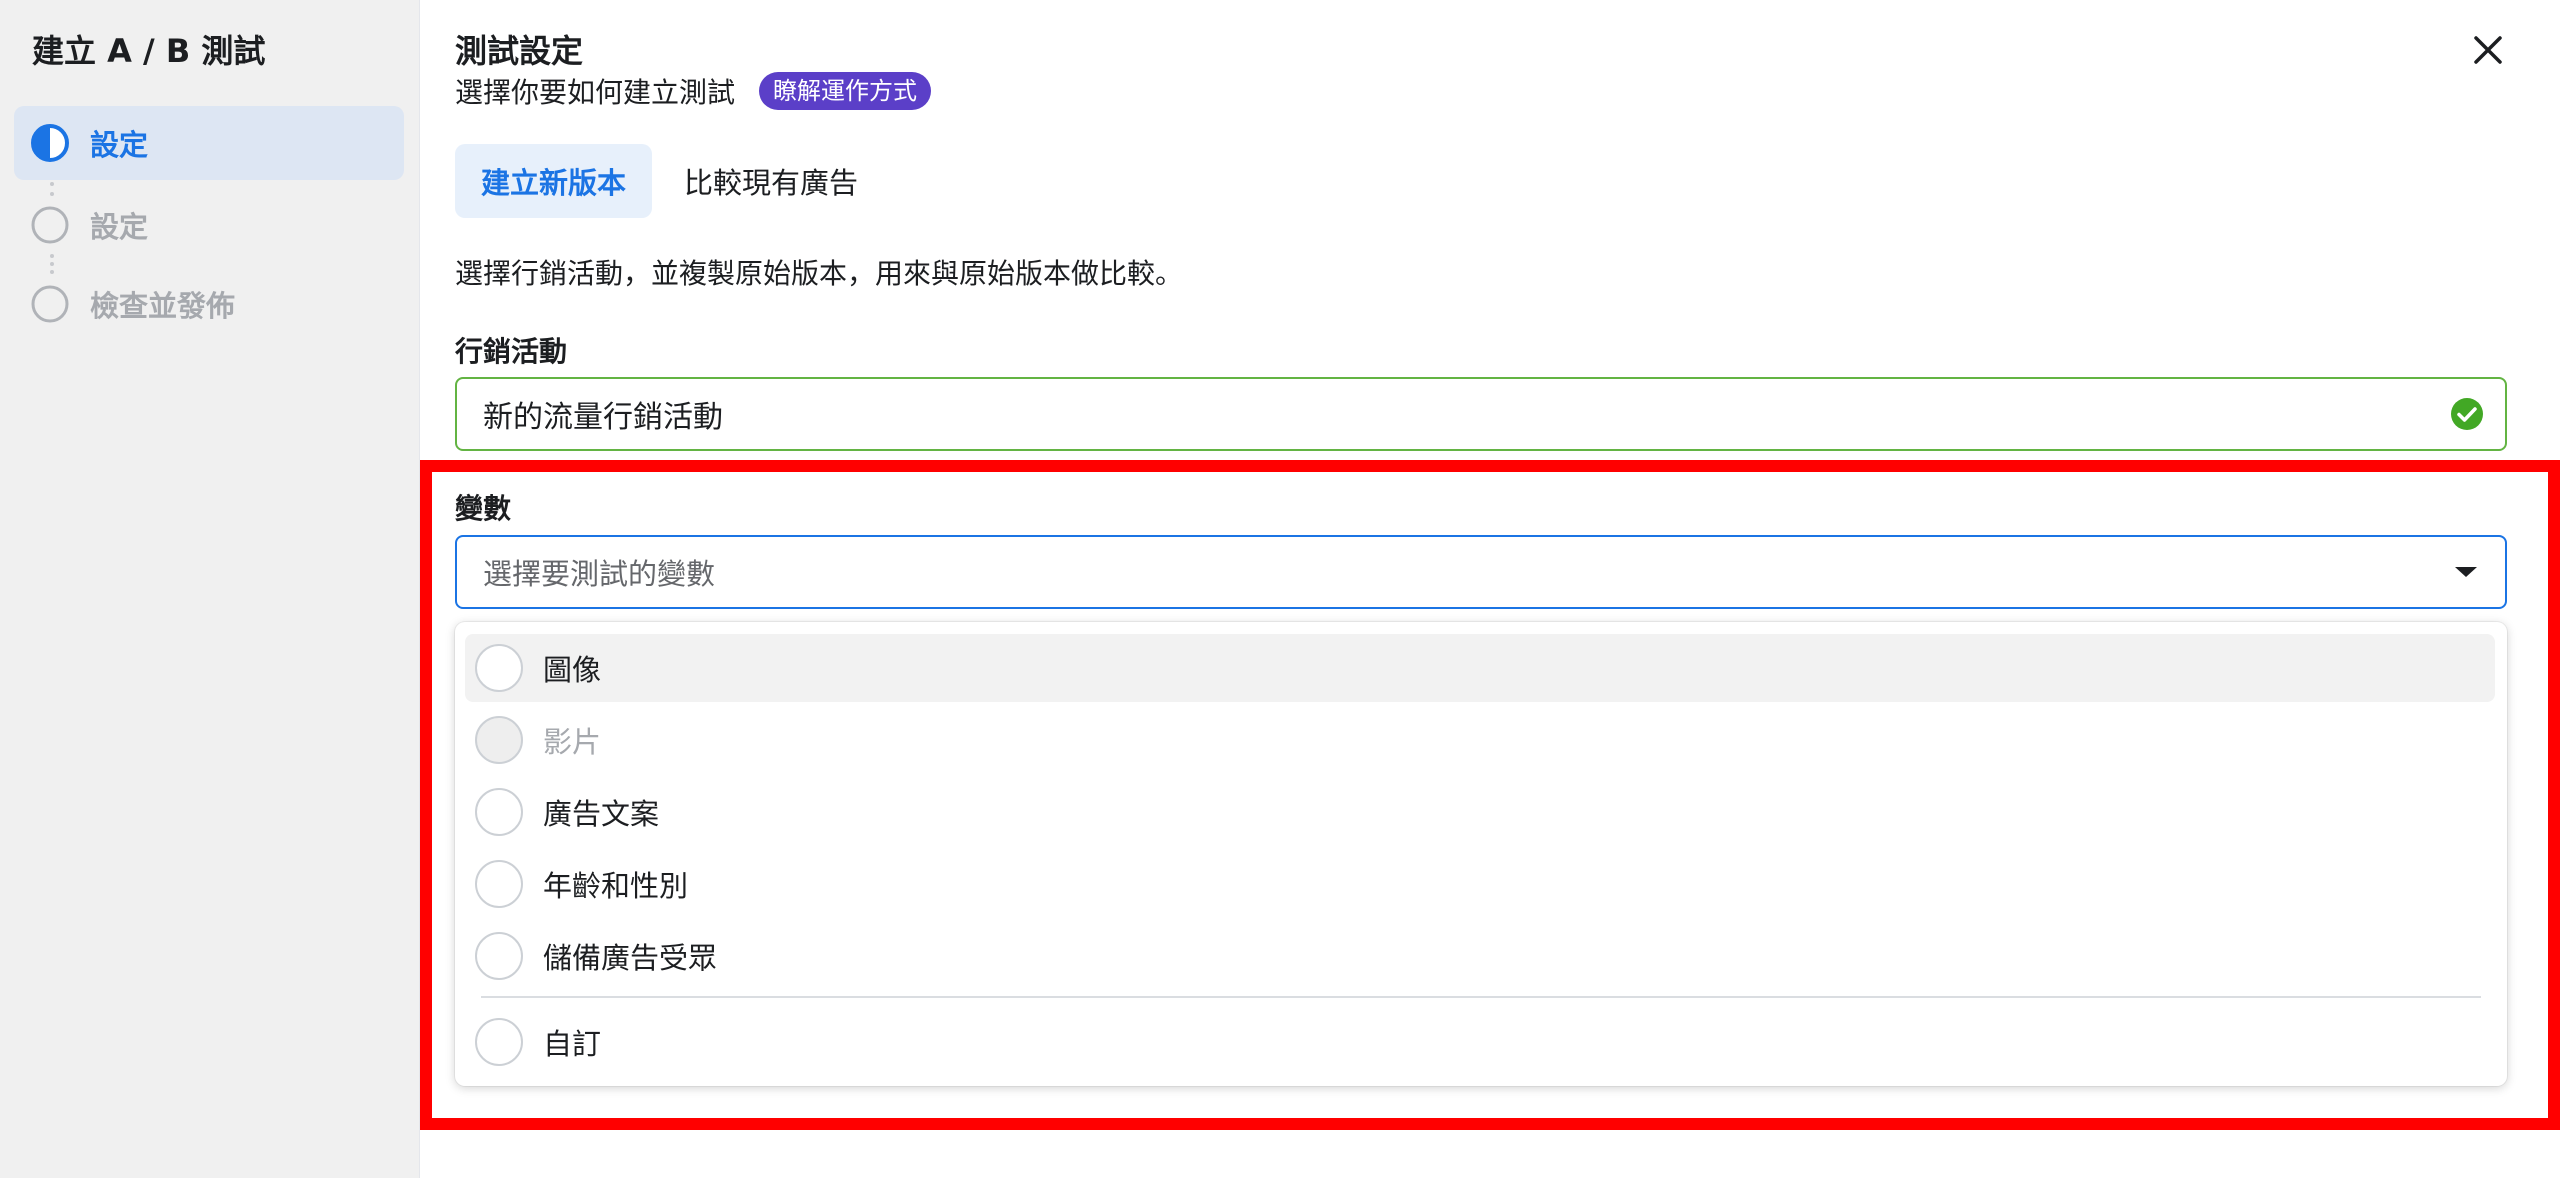 Image resolution: width=2560 pixels, height=1178 pixels. What do you see at coordinates (519, 51) in the screenshot?
I see `page-title: 測試設定` at bounding box center [519, 51].